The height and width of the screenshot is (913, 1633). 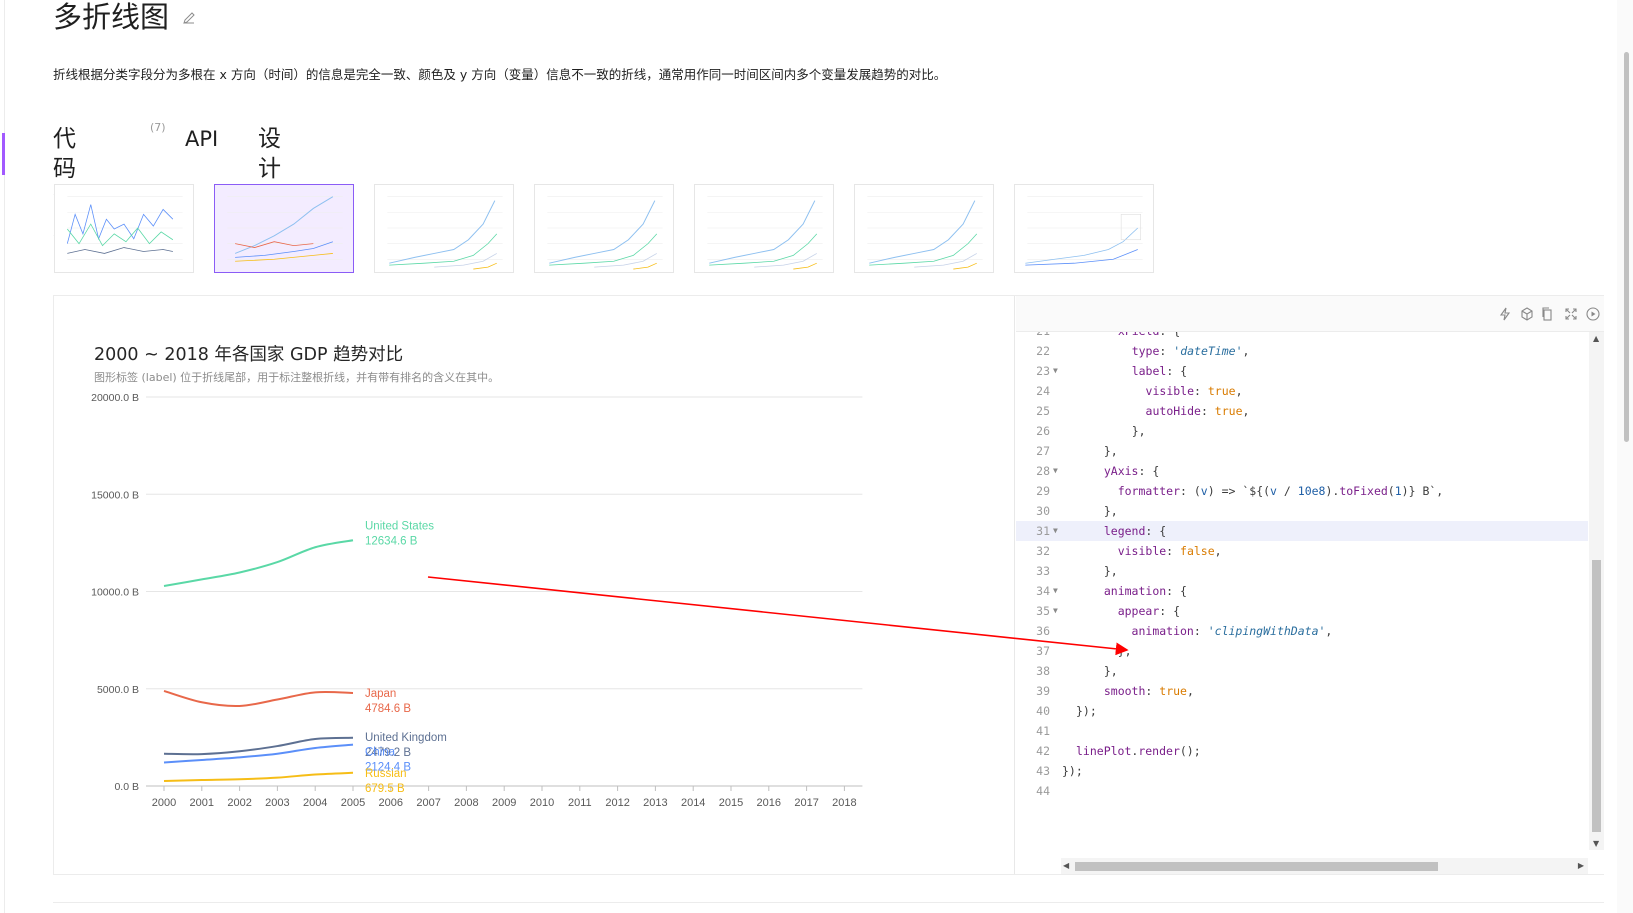 What do you see at coordinates (1302, 411) in the screenshot?
I see `code-line: 25 autoHide: true,` at bounding box center [1302, 411].